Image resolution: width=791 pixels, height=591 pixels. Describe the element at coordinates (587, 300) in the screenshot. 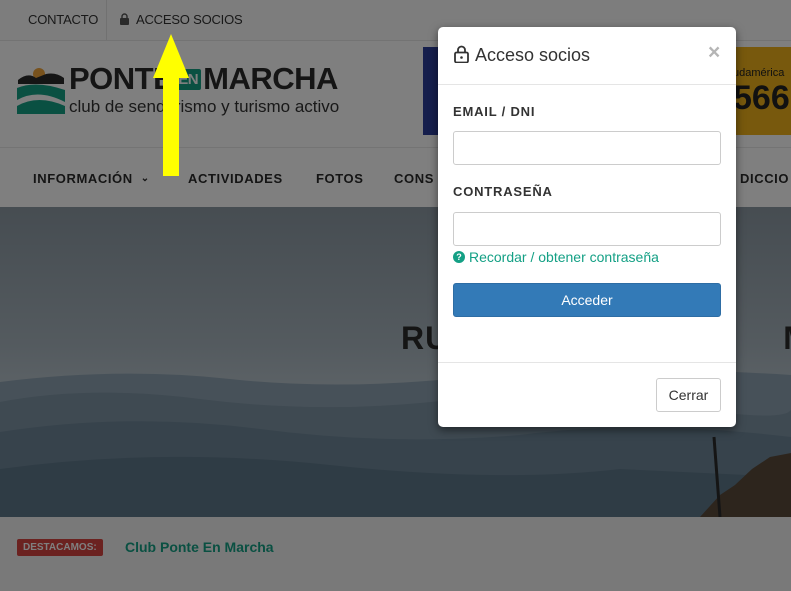

I see `login-button: Acceder` at that location.